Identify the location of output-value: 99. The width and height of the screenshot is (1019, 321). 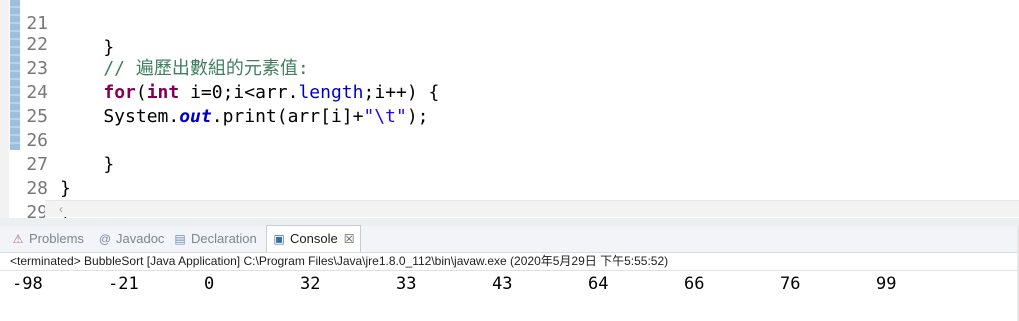
(886, 284).